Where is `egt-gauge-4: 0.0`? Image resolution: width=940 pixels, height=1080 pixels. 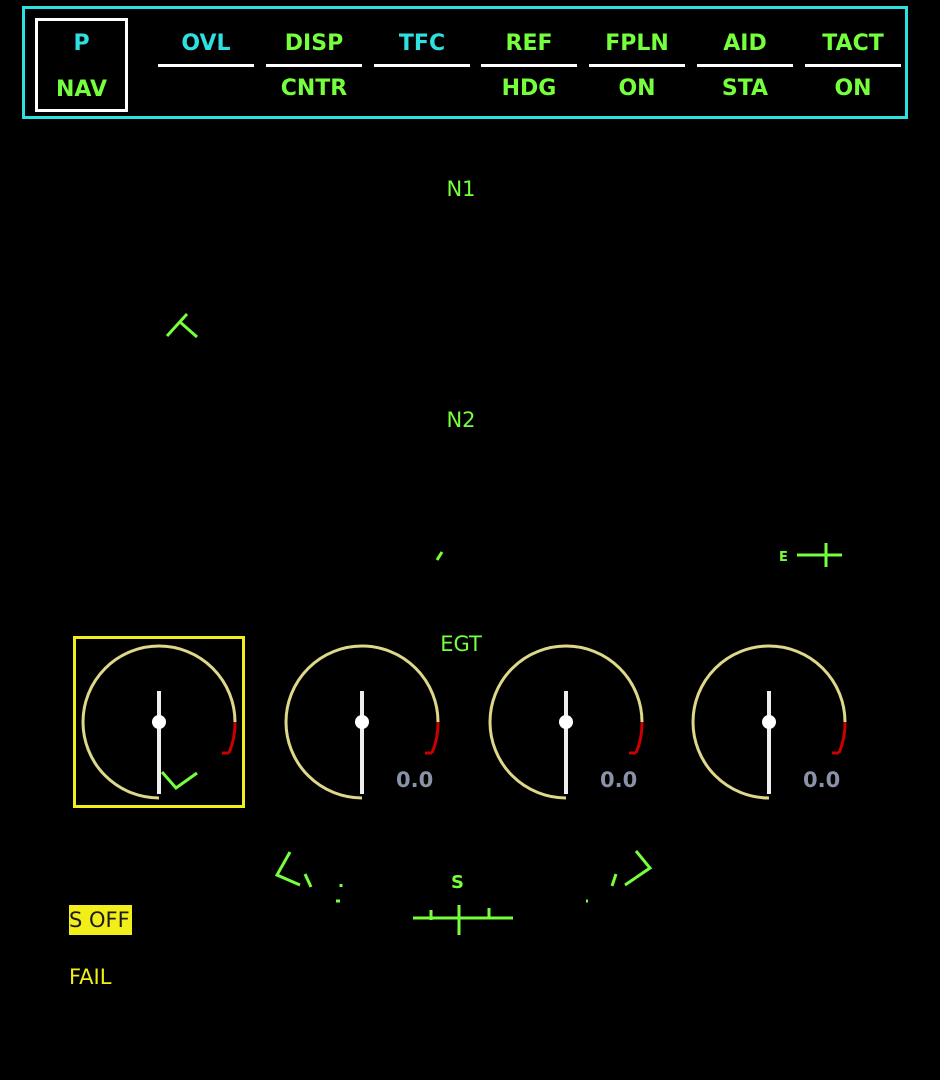
egt-gauge-4: 0.0 is located at coordinates (769, 722).